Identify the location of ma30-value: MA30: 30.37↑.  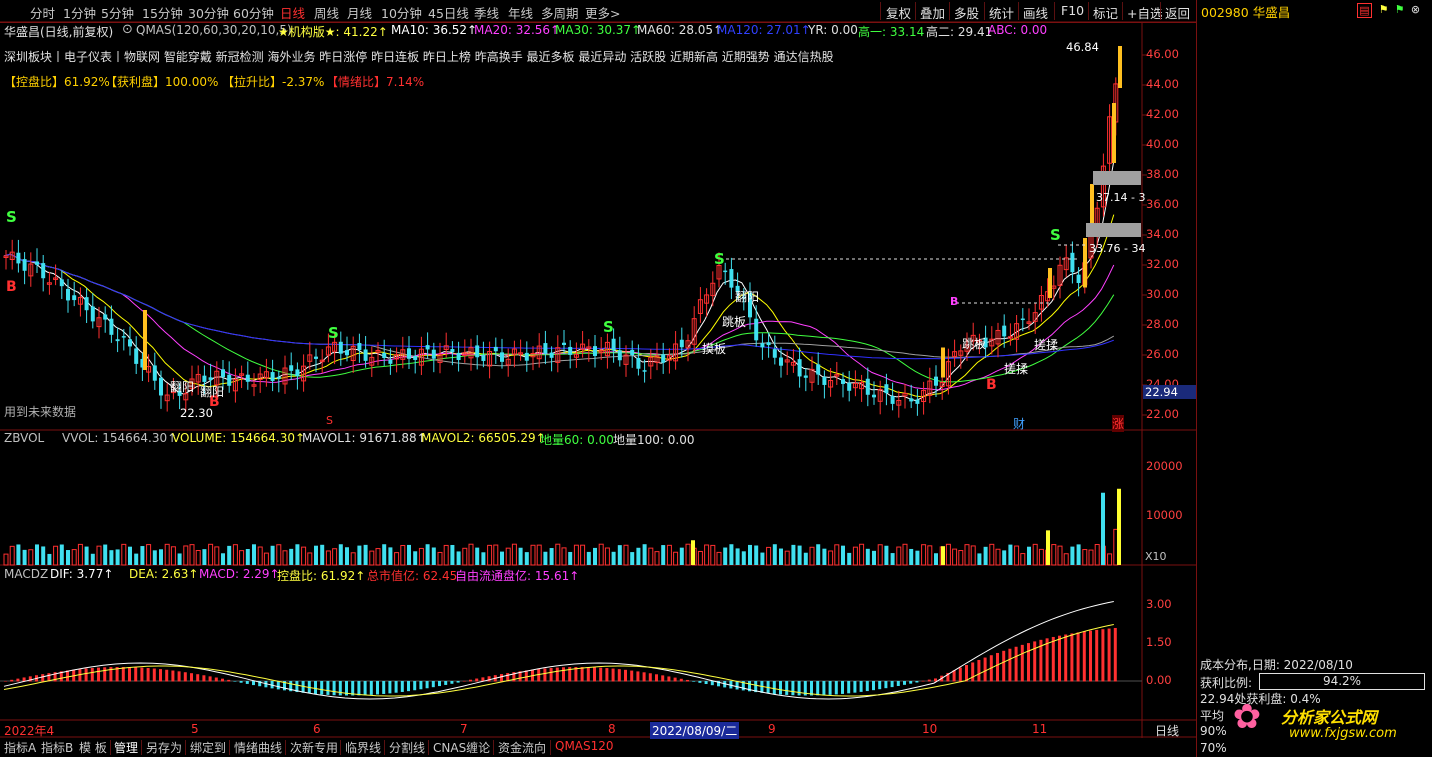
(598, 30).